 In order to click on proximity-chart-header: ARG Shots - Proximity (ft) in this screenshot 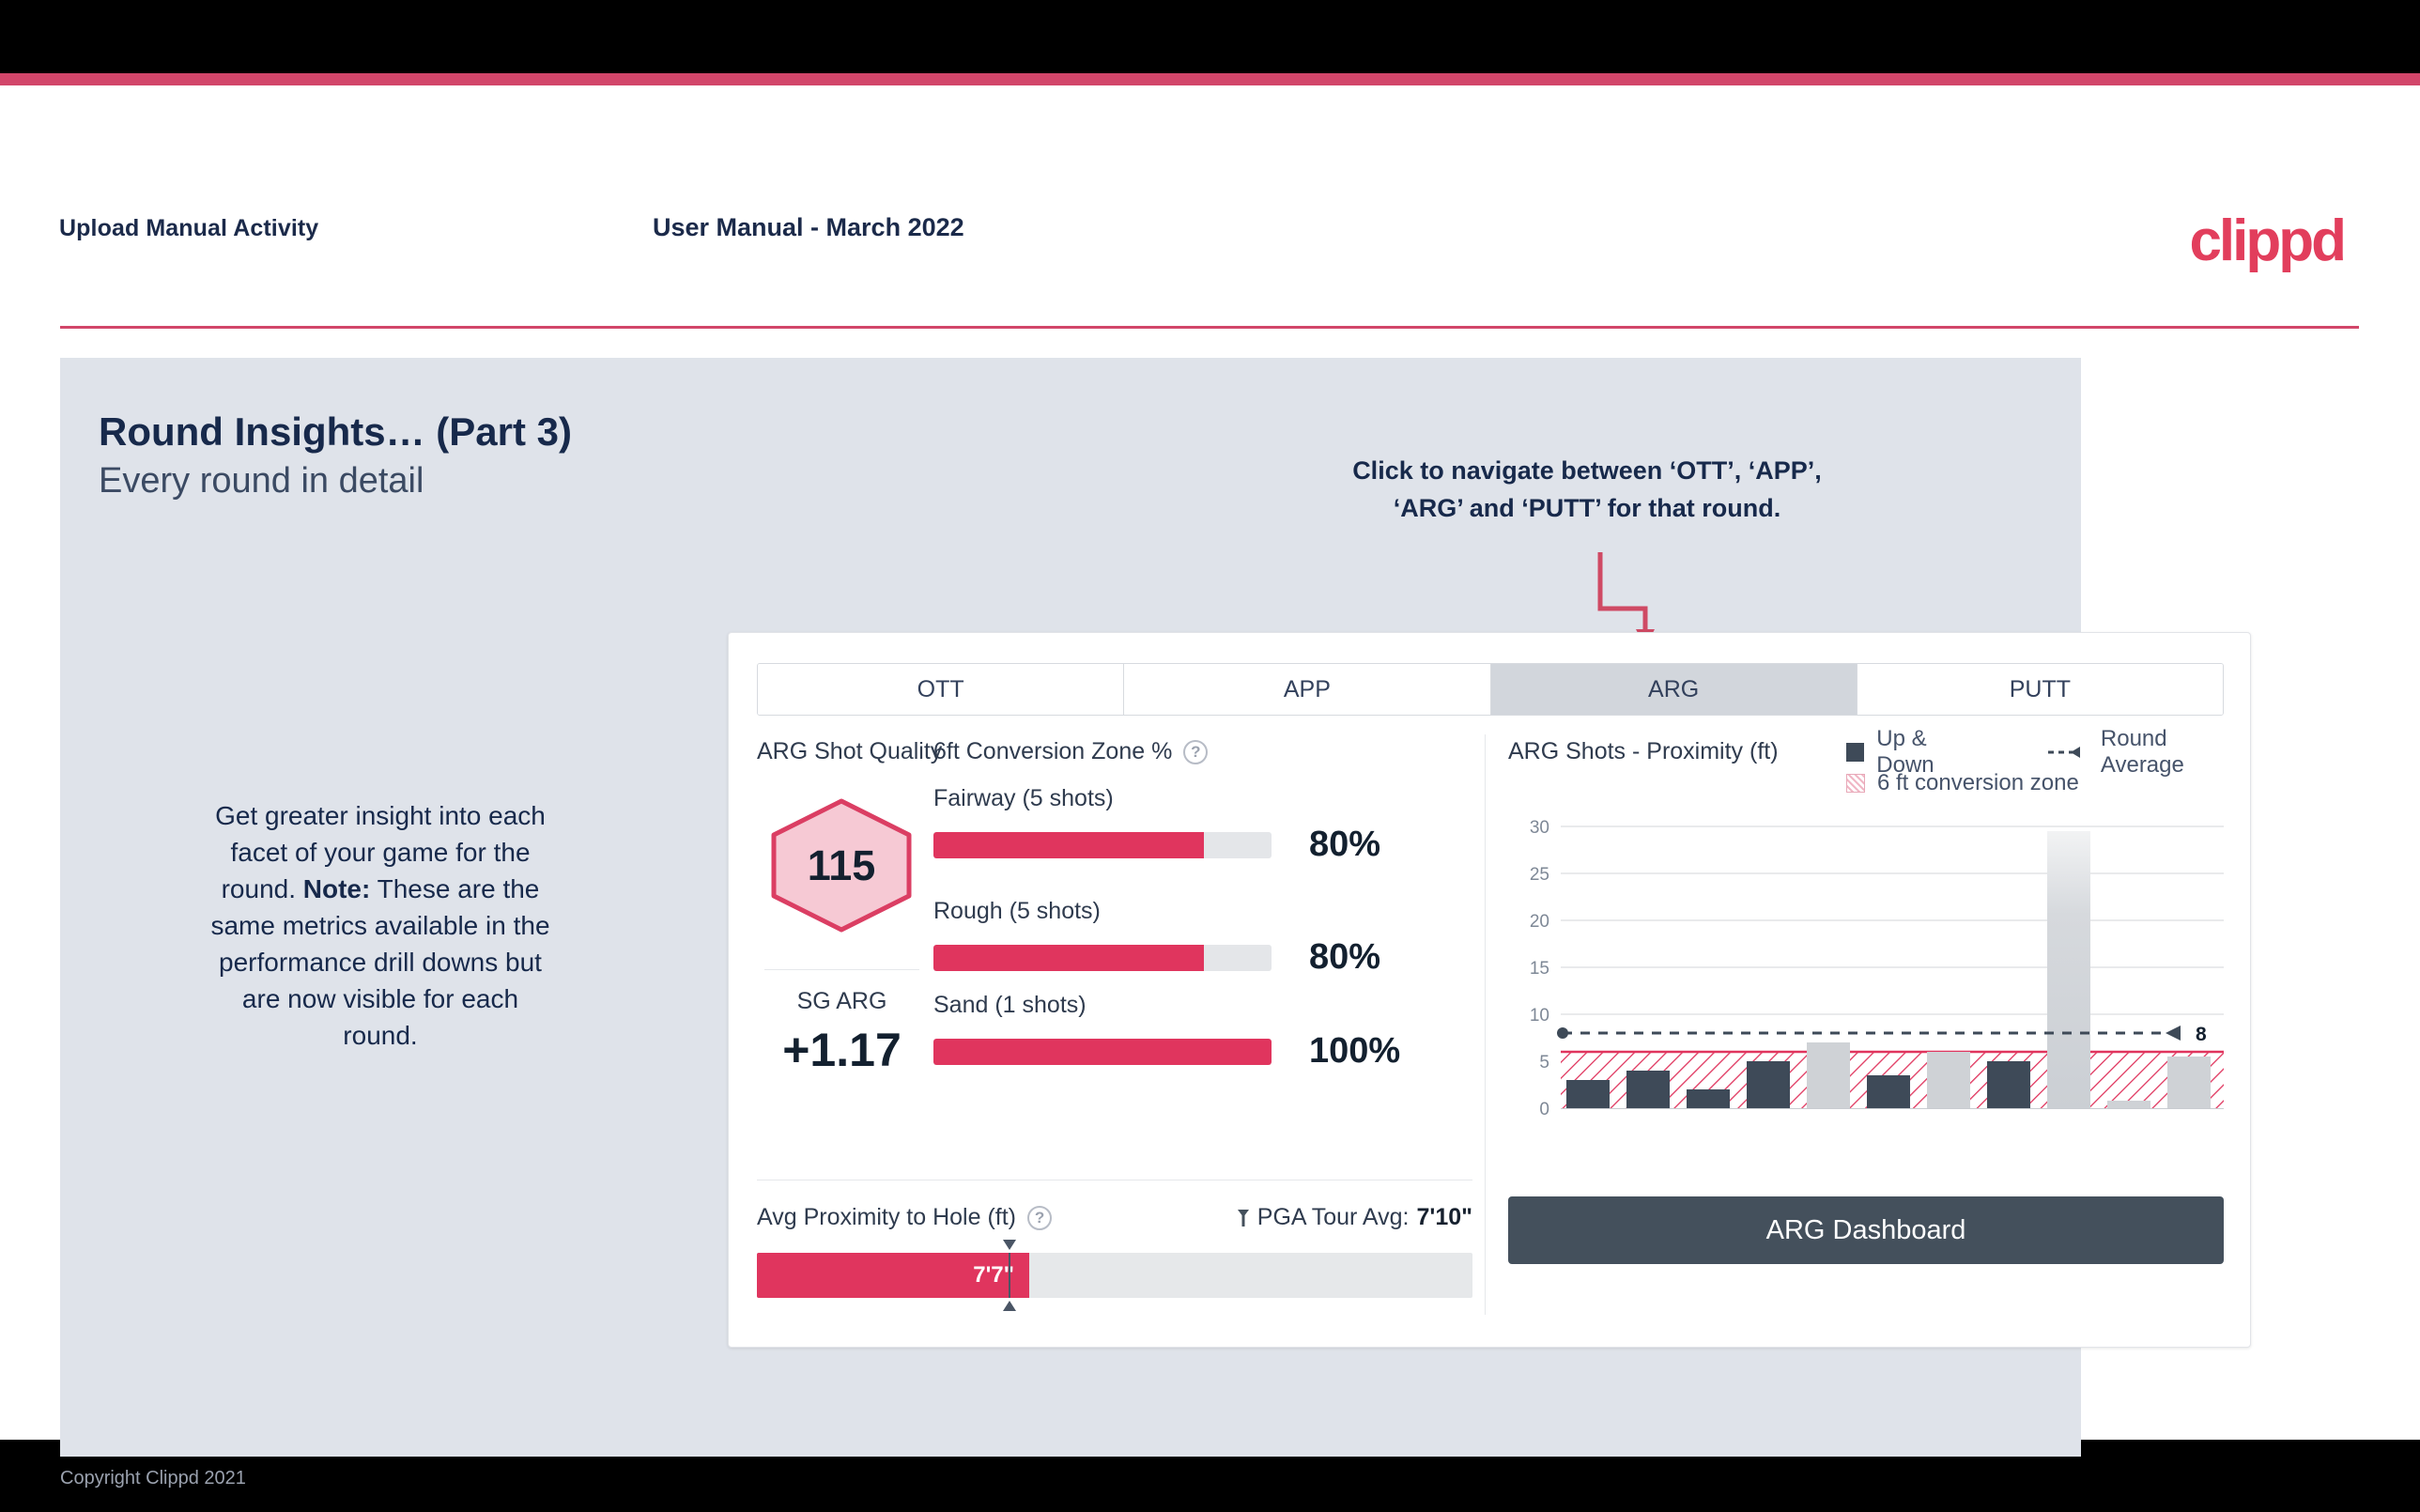, I will do `click(1643, 751)`.